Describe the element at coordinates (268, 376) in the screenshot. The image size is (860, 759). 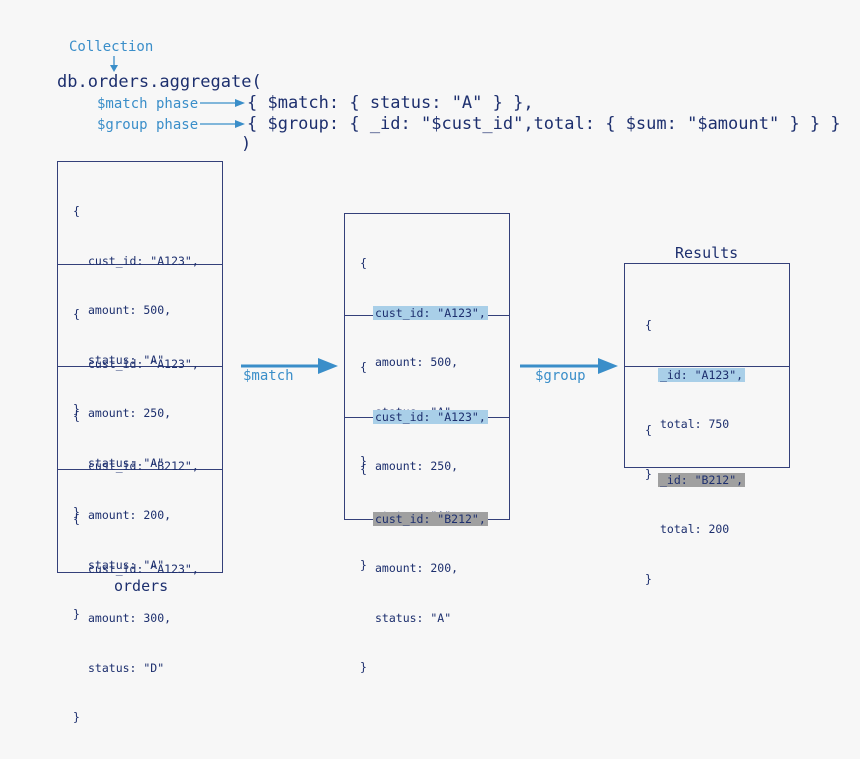
I see `match-stage-label: $match` at that location.